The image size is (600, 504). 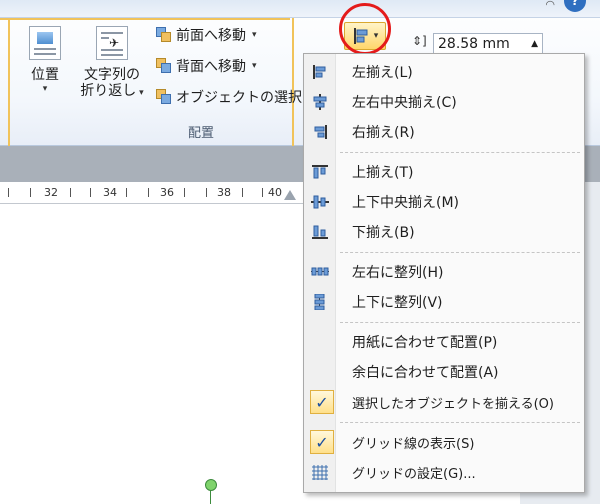 I want to click on align-bottom-icon, so click(x=320, y=232).